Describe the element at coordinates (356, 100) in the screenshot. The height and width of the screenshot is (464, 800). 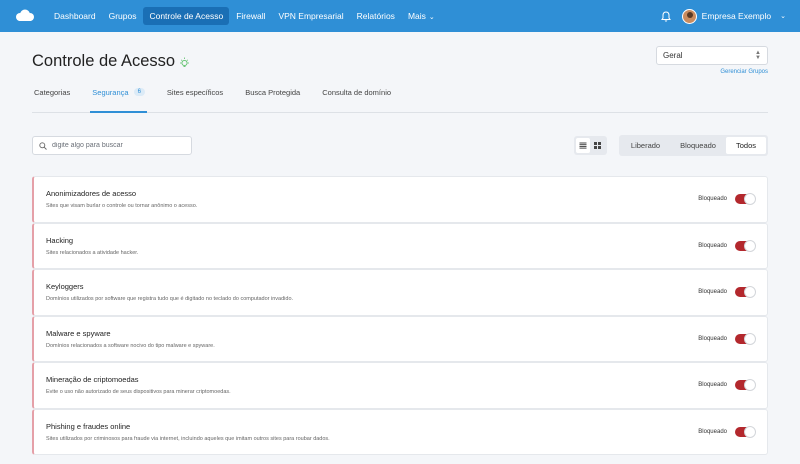
I see `tab-consulta-de-dominio: Consulta de domínio` at that location.